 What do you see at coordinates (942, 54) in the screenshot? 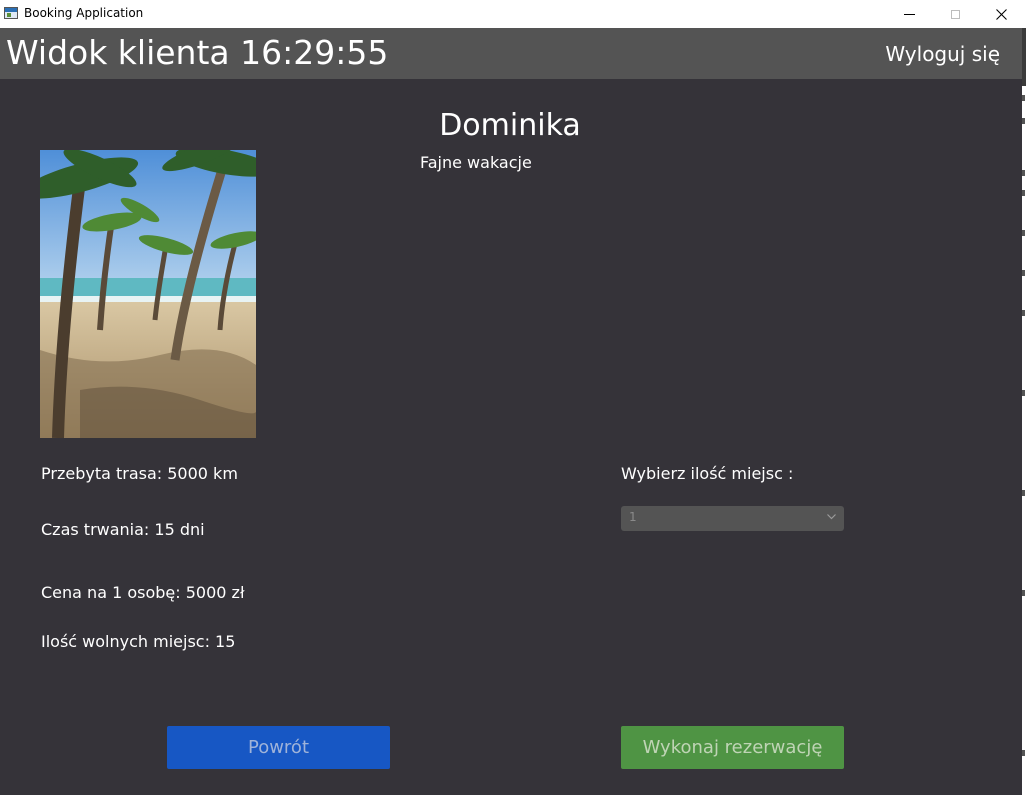
I see `logout-button: Wyloguj się` at bounding box center [942, 54].